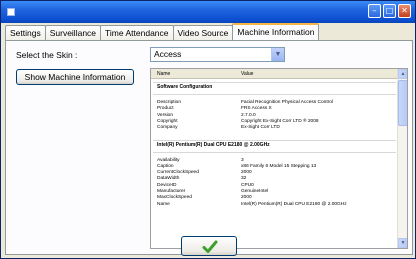 The width and height of the screenshot is (416, 259). What do you see at coordinates (402, 103) in the screenshot?
I see `scrollbar-thumb` at bounding box center [402, 103].